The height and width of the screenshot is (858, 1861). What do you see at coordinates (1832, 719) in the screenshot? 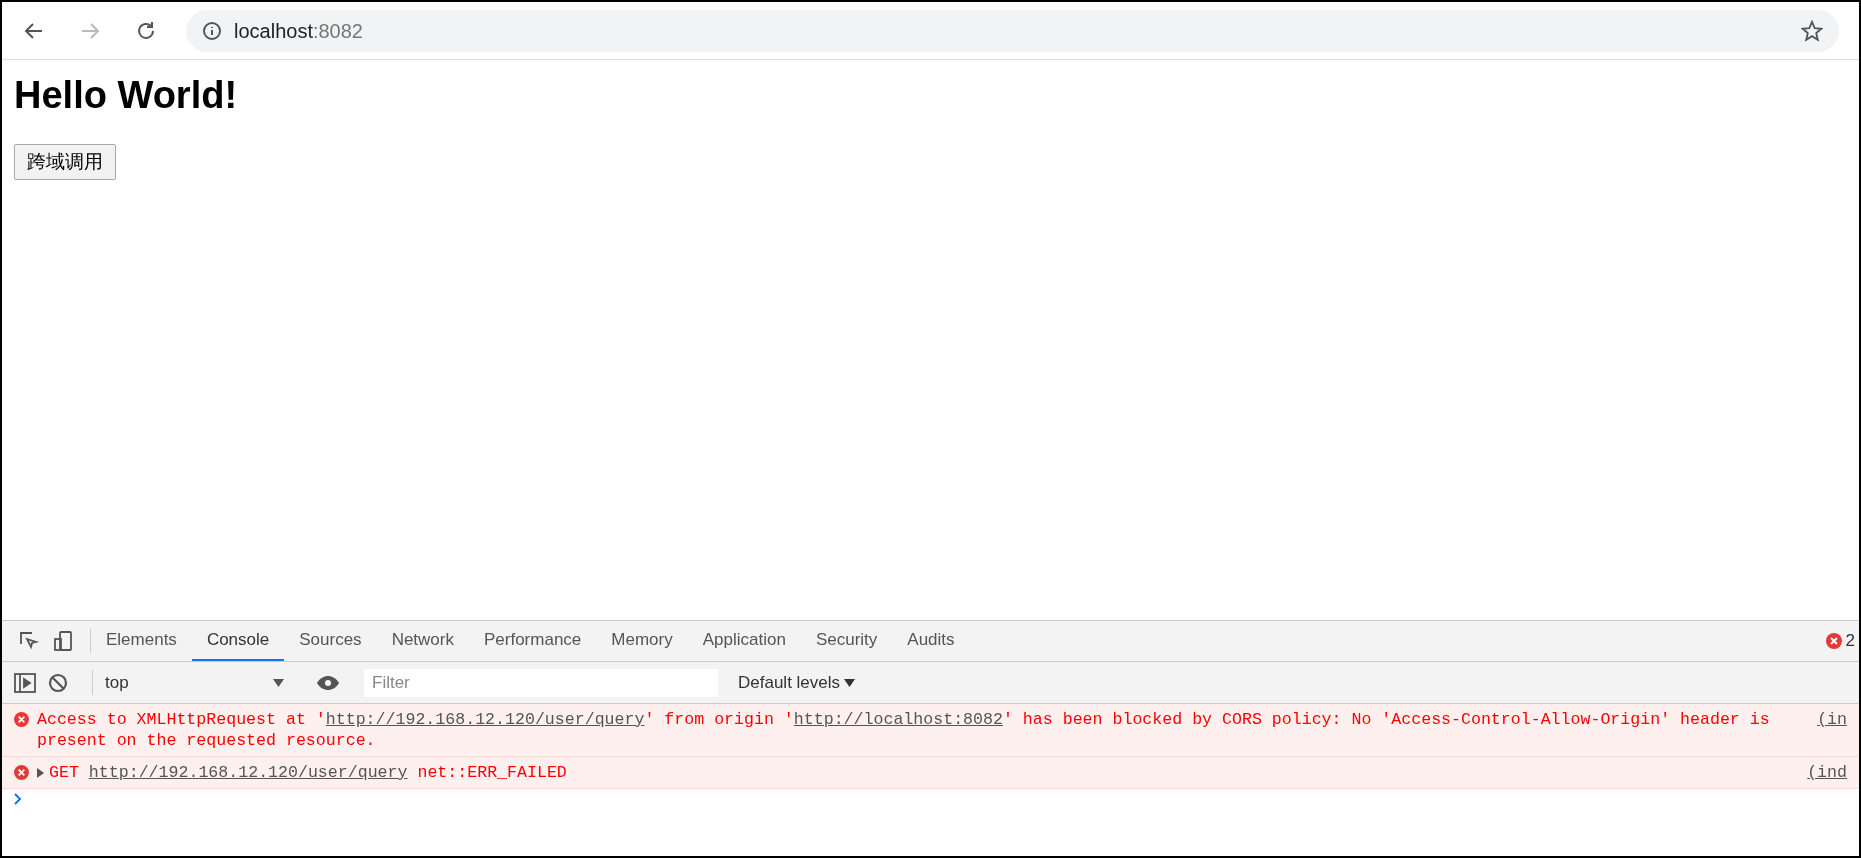
I see `source-link: (in` at bounding box center [1832, 719].